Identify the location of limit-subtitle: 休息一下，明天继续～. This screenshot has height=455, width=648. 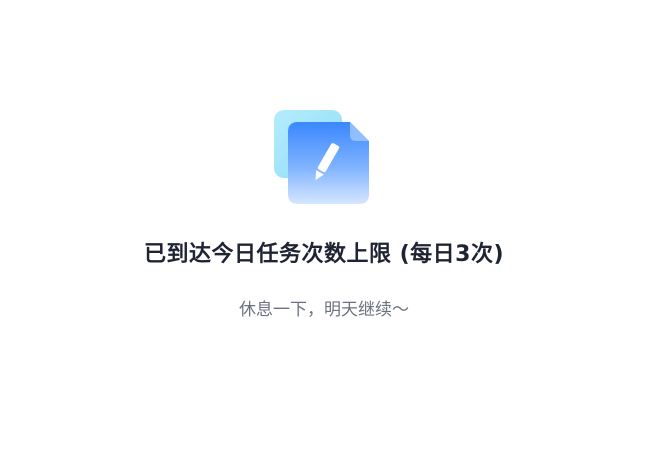
(324, 310).